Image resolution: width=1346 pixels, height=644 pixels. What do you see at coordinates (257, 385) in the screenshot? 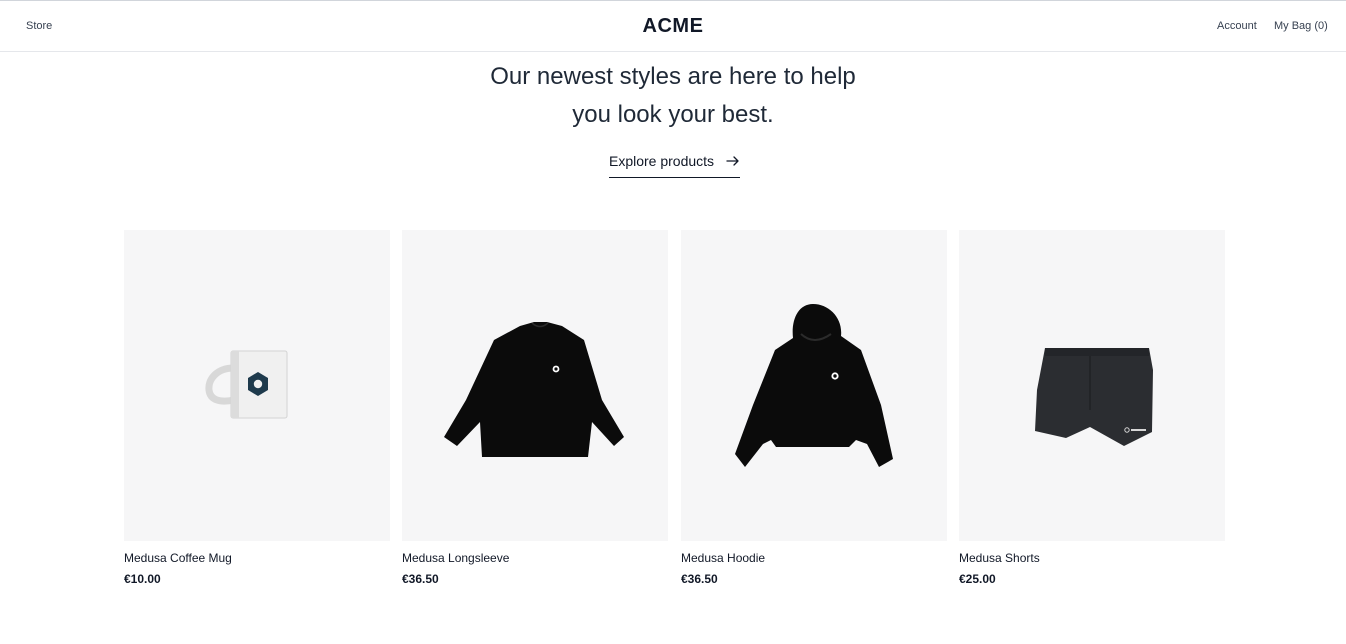
I see `coffee-mug-image` at bounding box center [257, 385].